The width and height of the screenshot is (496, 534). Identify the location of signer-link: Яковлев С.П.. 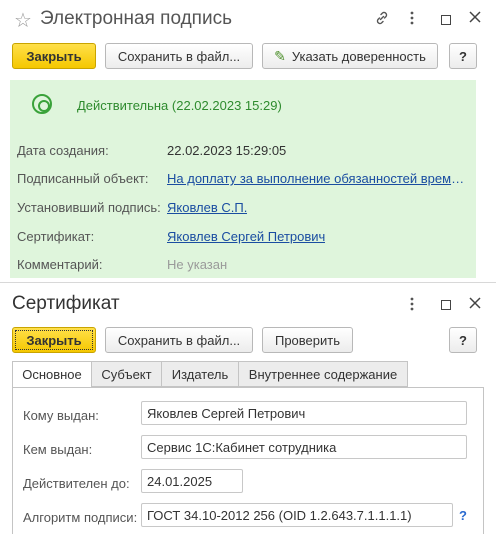
(207, 207).